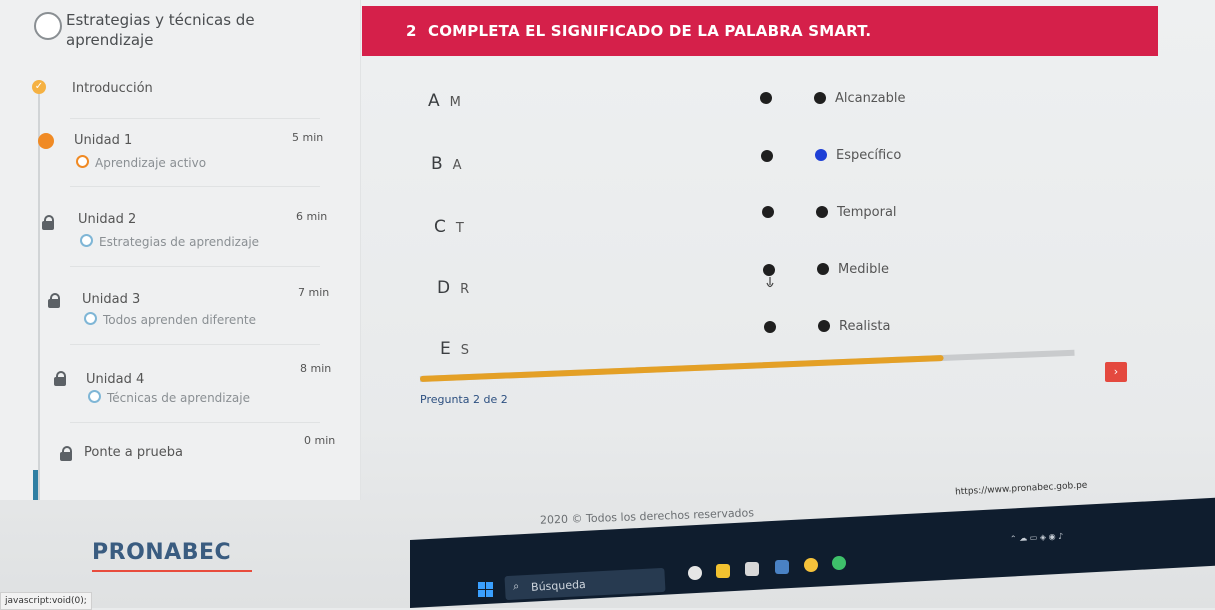  Describe the element at coordinates (170, 98) in the screenshot. I see `sidebar-item-intro: ✓ Introducción` at that location.